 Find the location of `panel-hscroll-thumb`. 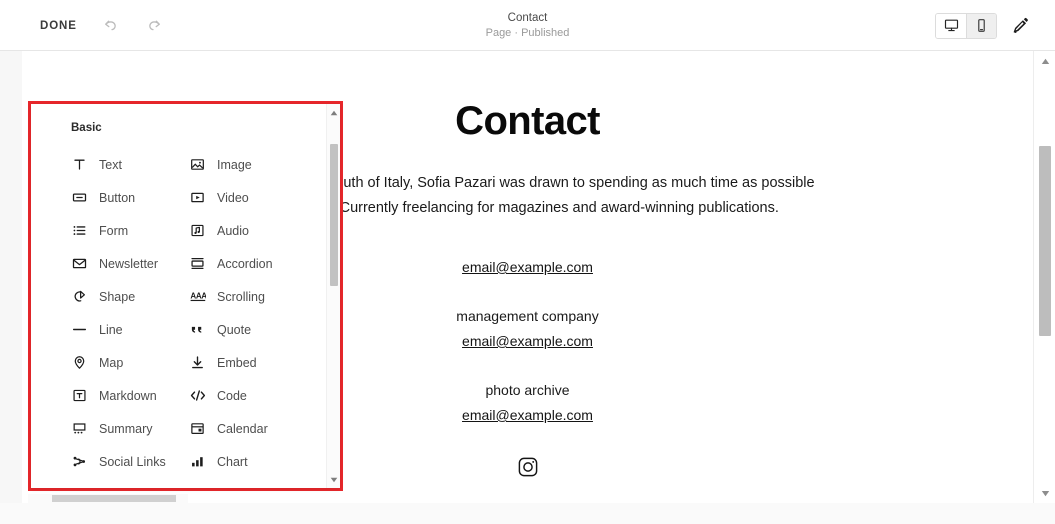

panel-hscroll-thumb is located at coordinates (114, 498).